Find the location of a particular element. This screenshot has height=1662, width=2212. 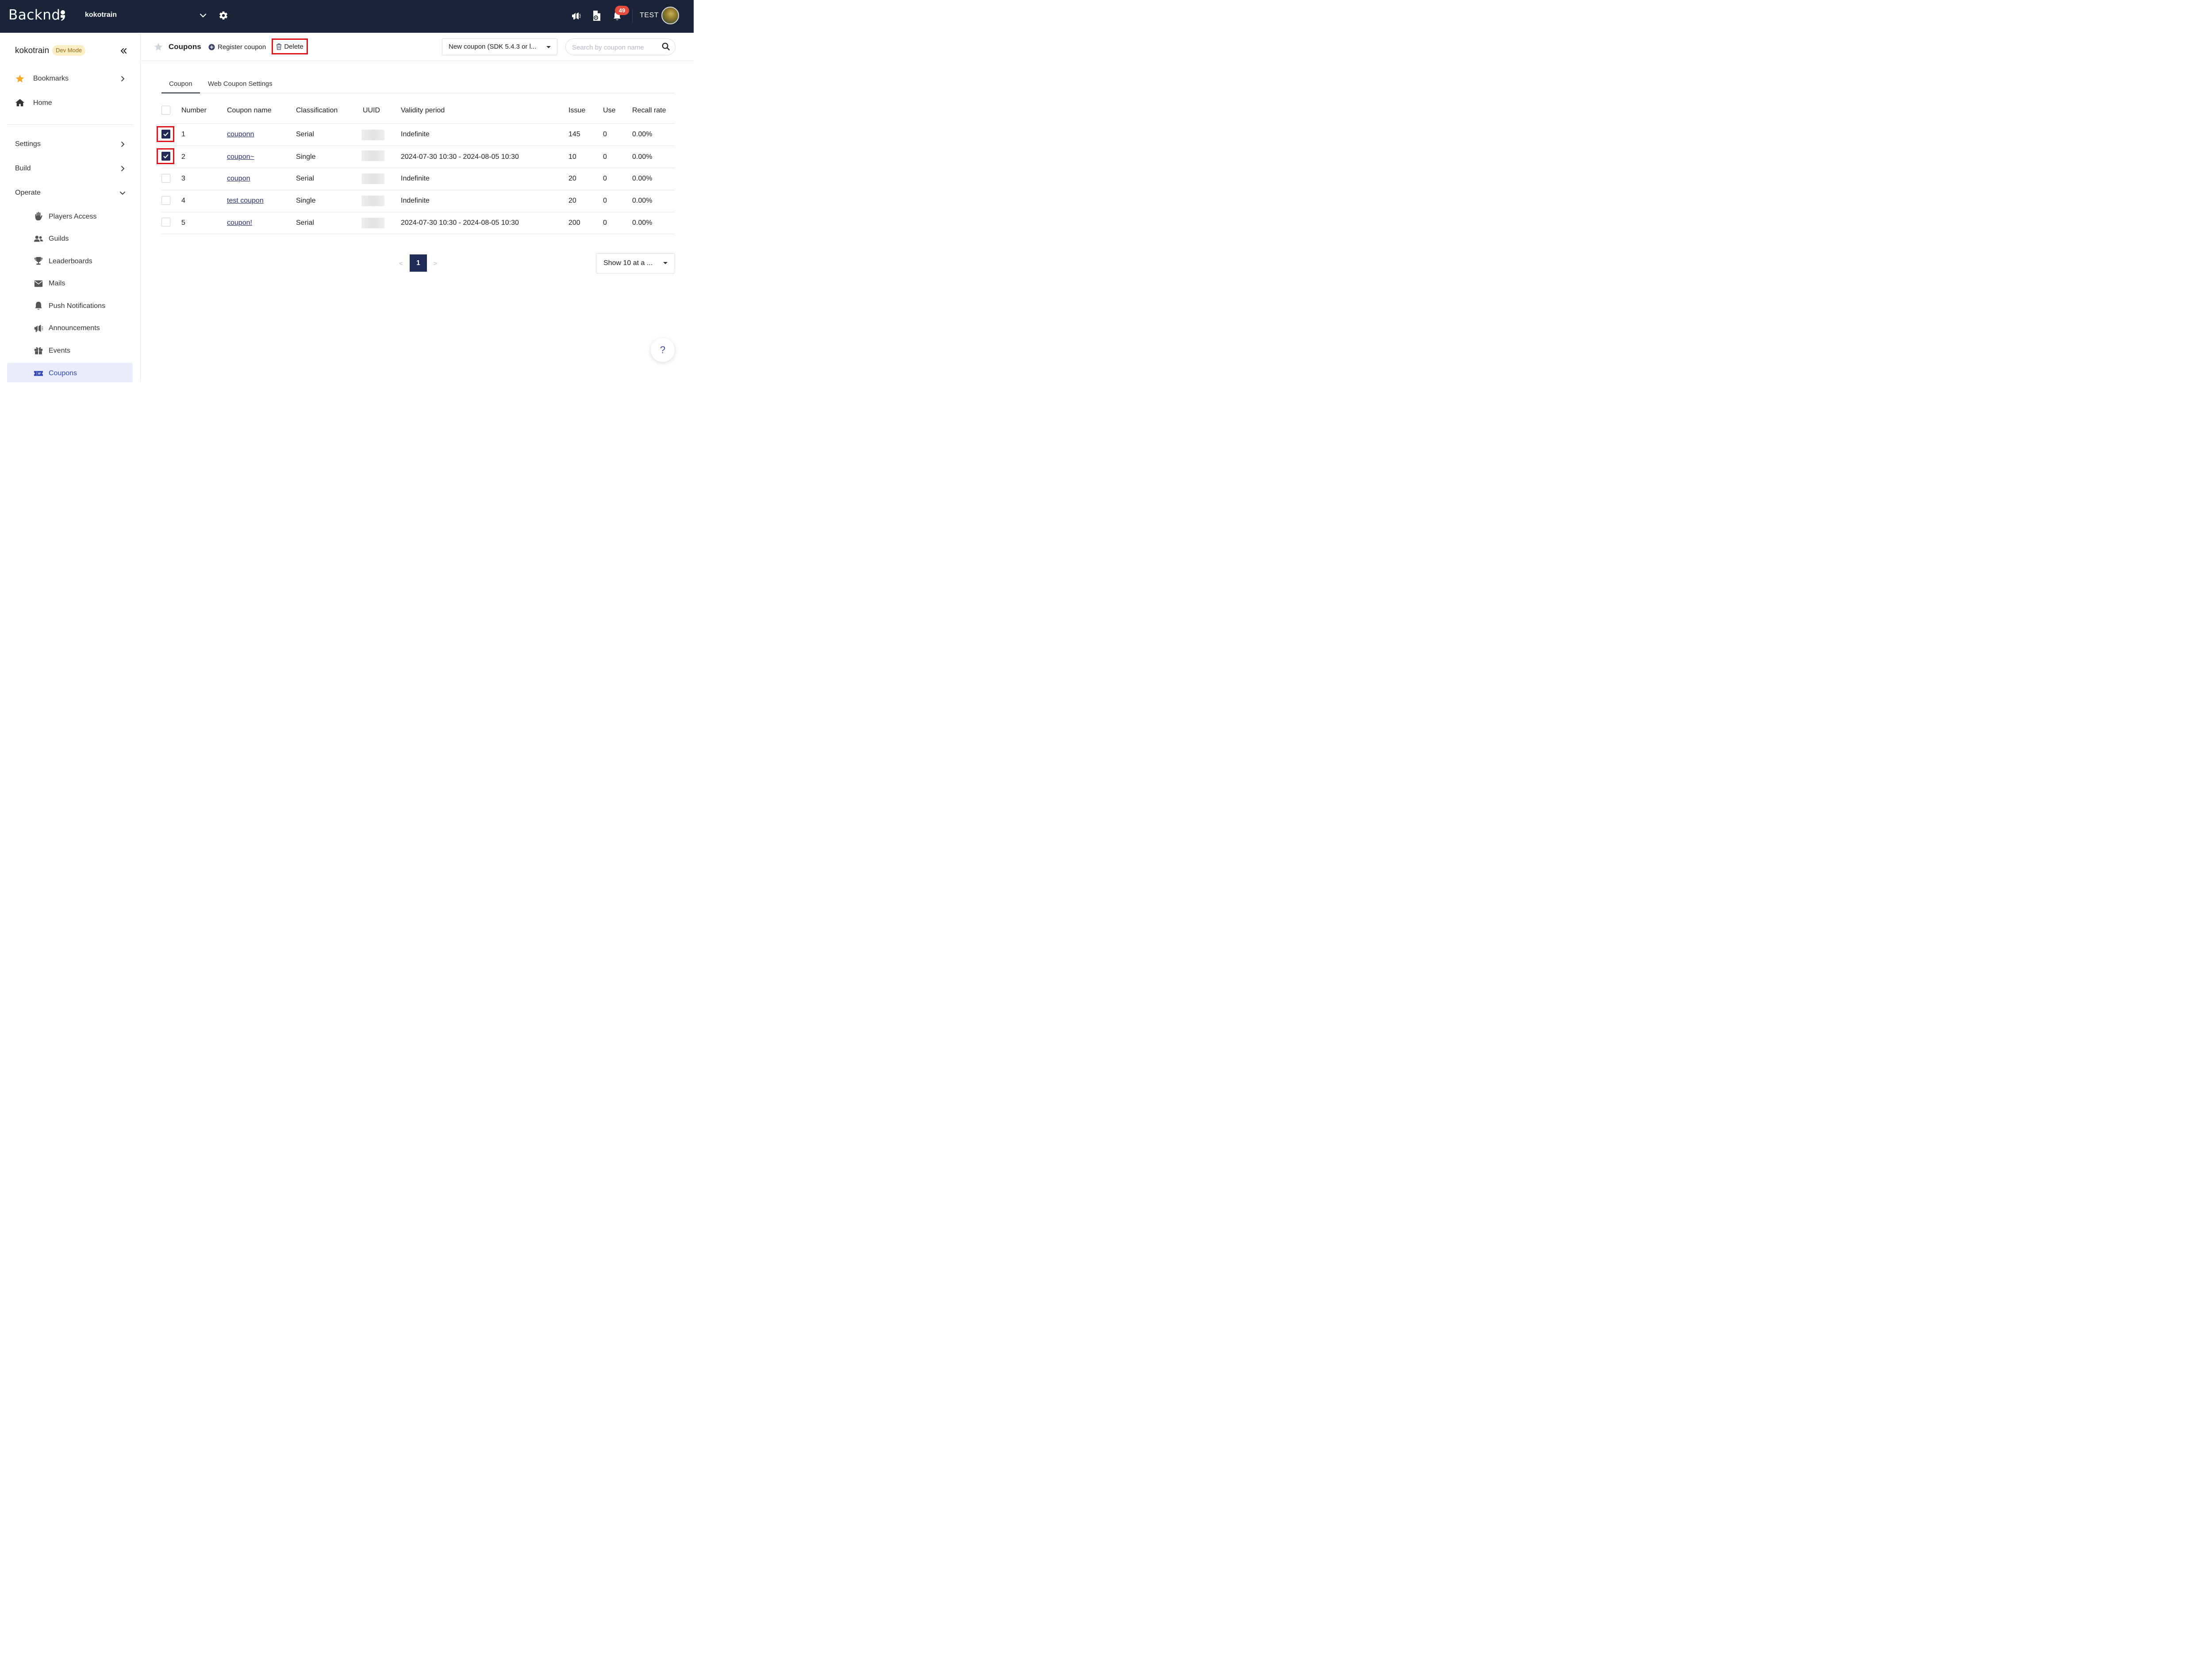

column-header-coupon-name: Coupon name is located at coordinates (250, 111).